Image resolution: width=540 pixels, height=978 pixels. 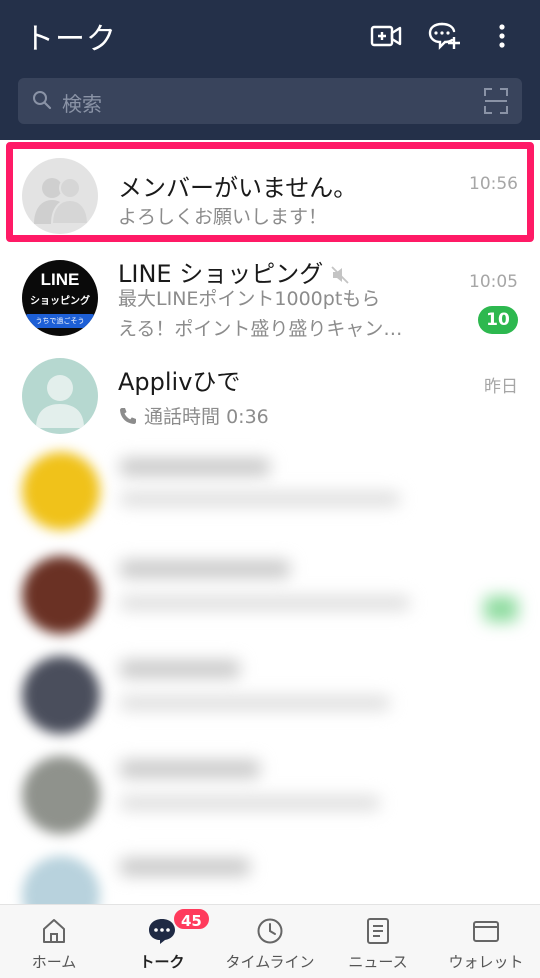 I want to click on tab-label: ホーム, so click(x=54, y=962).